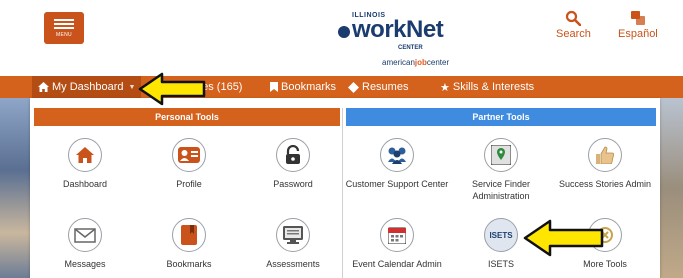 The height and width of the screenshot is (278, 683). What do you see at coordinates (500, 264) in the screenshot?
I see `tool-label: ISETS` at bounding box center [500, 264].